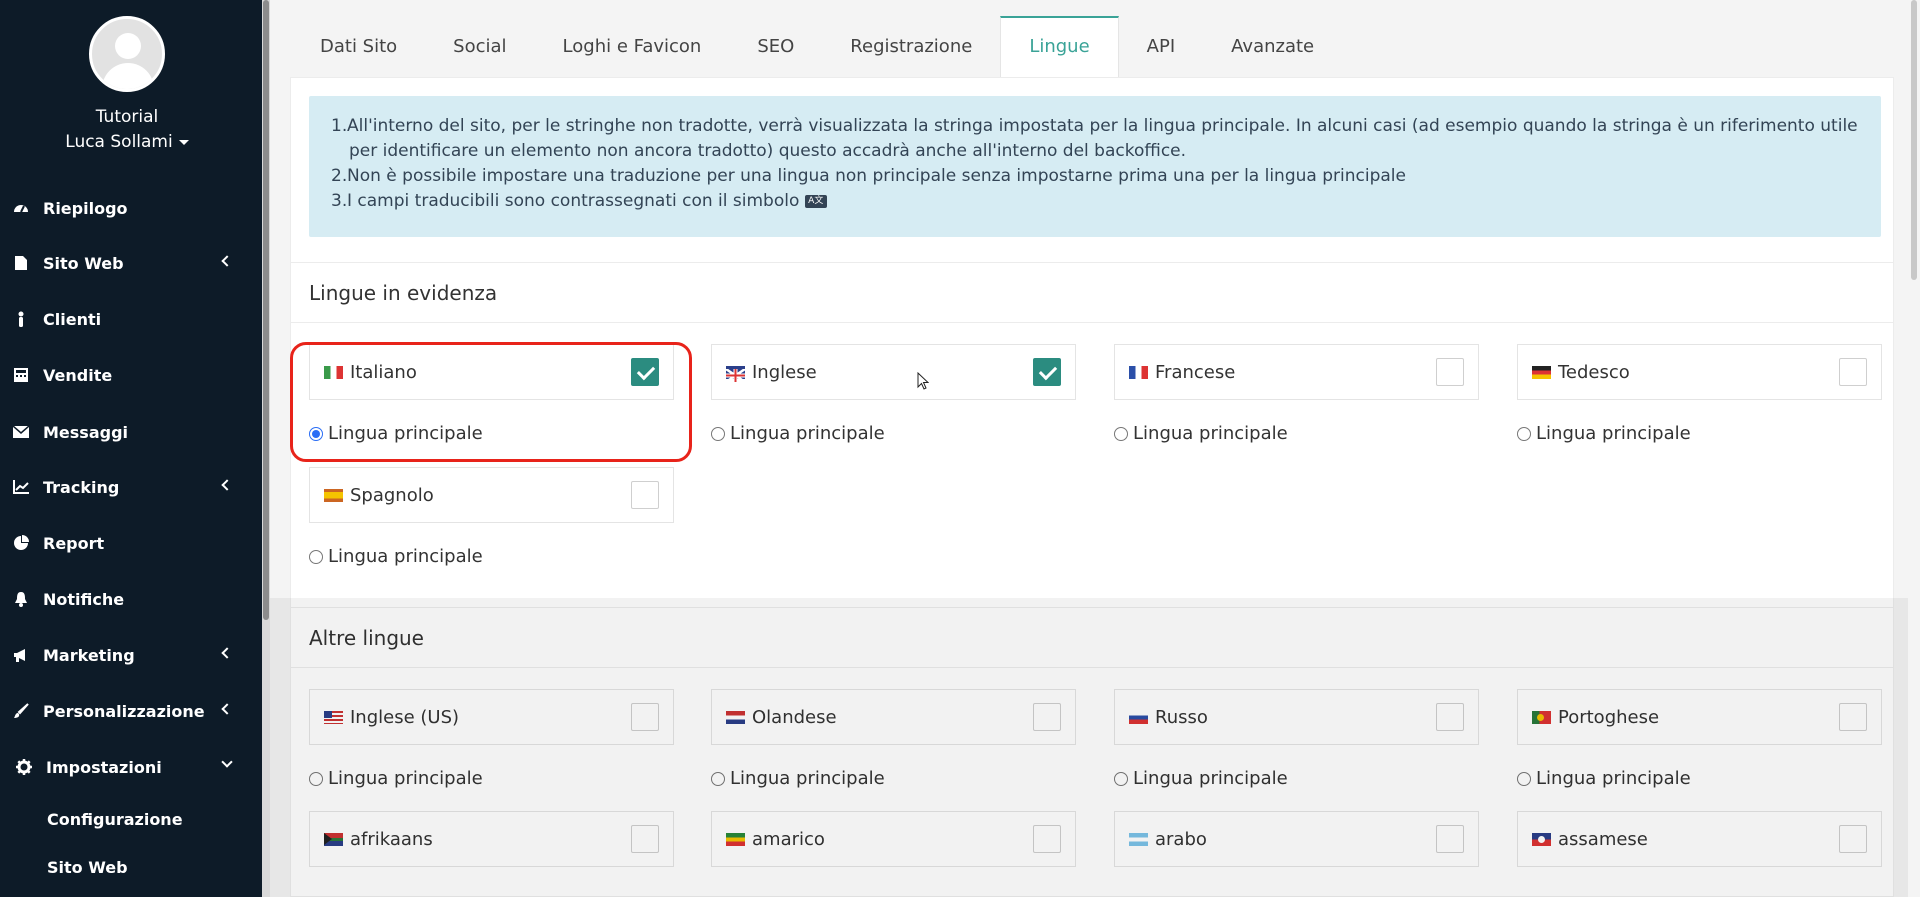  I want to click on sidebar-item-label: Notifiche, so click(84, 599).